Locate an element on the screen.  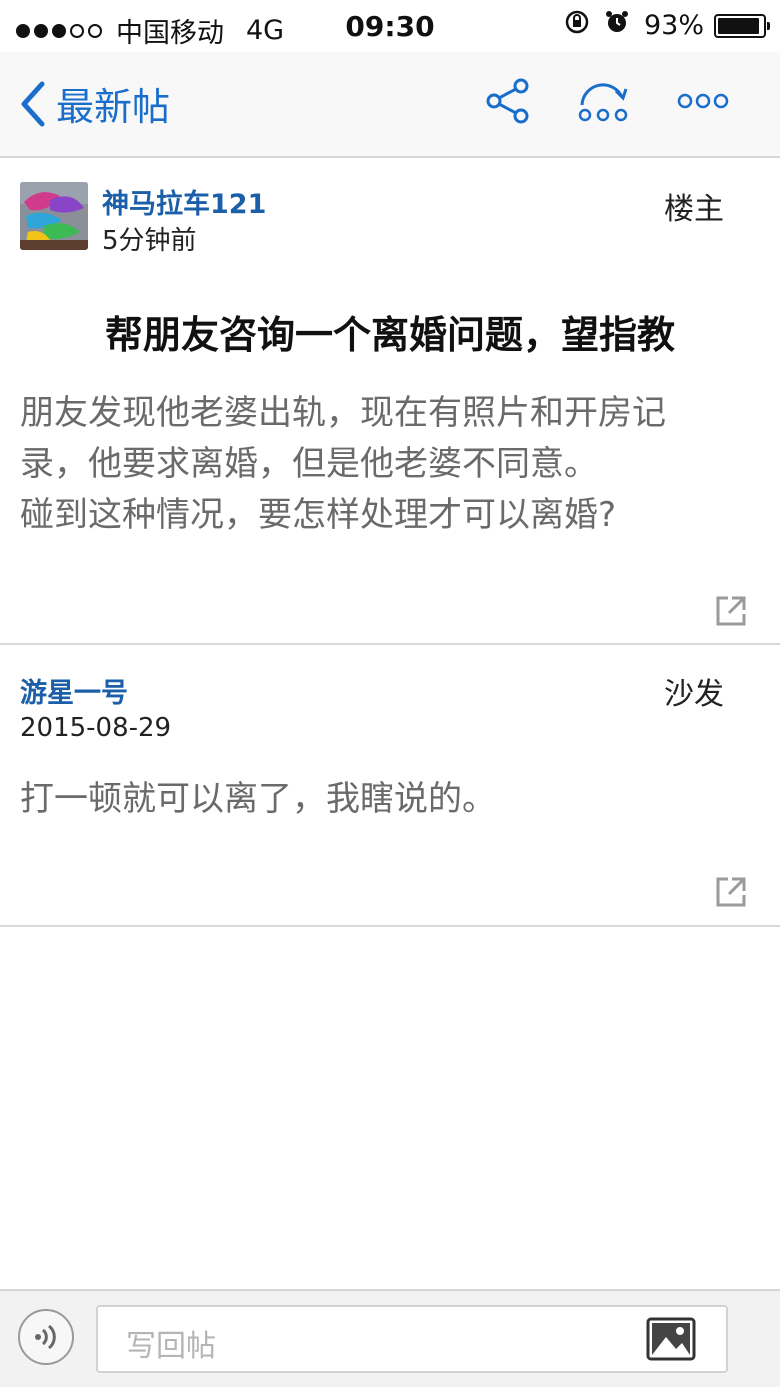
author-name: 神马拉车121 is located at coordinates (184, 201).